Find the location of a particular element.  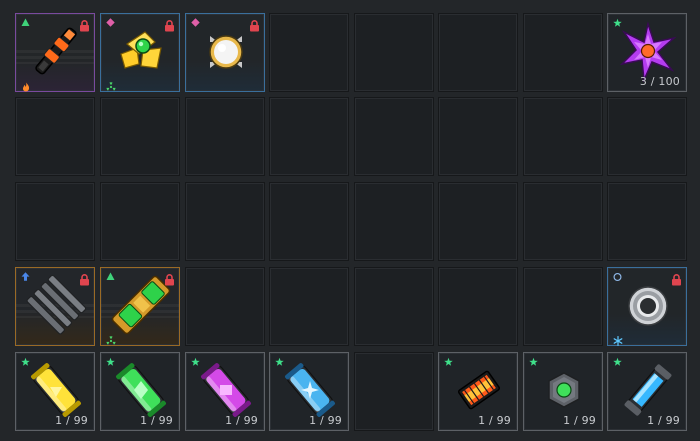

fire-icon is located at coordinates (26, 84).